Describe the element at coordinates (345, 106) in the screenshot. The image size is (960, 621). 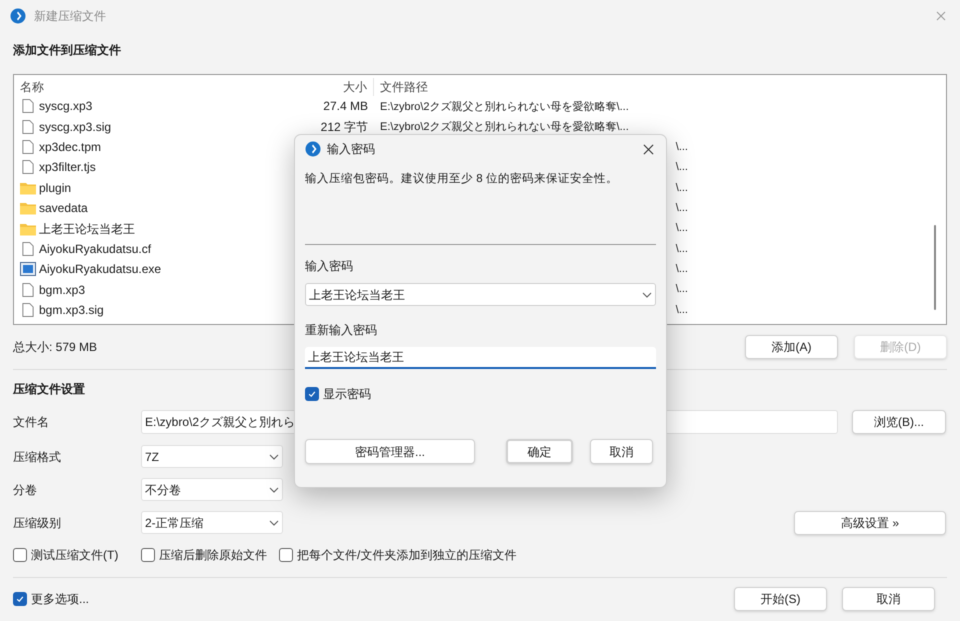
I see `file-size: 27.4 MB` at that location.